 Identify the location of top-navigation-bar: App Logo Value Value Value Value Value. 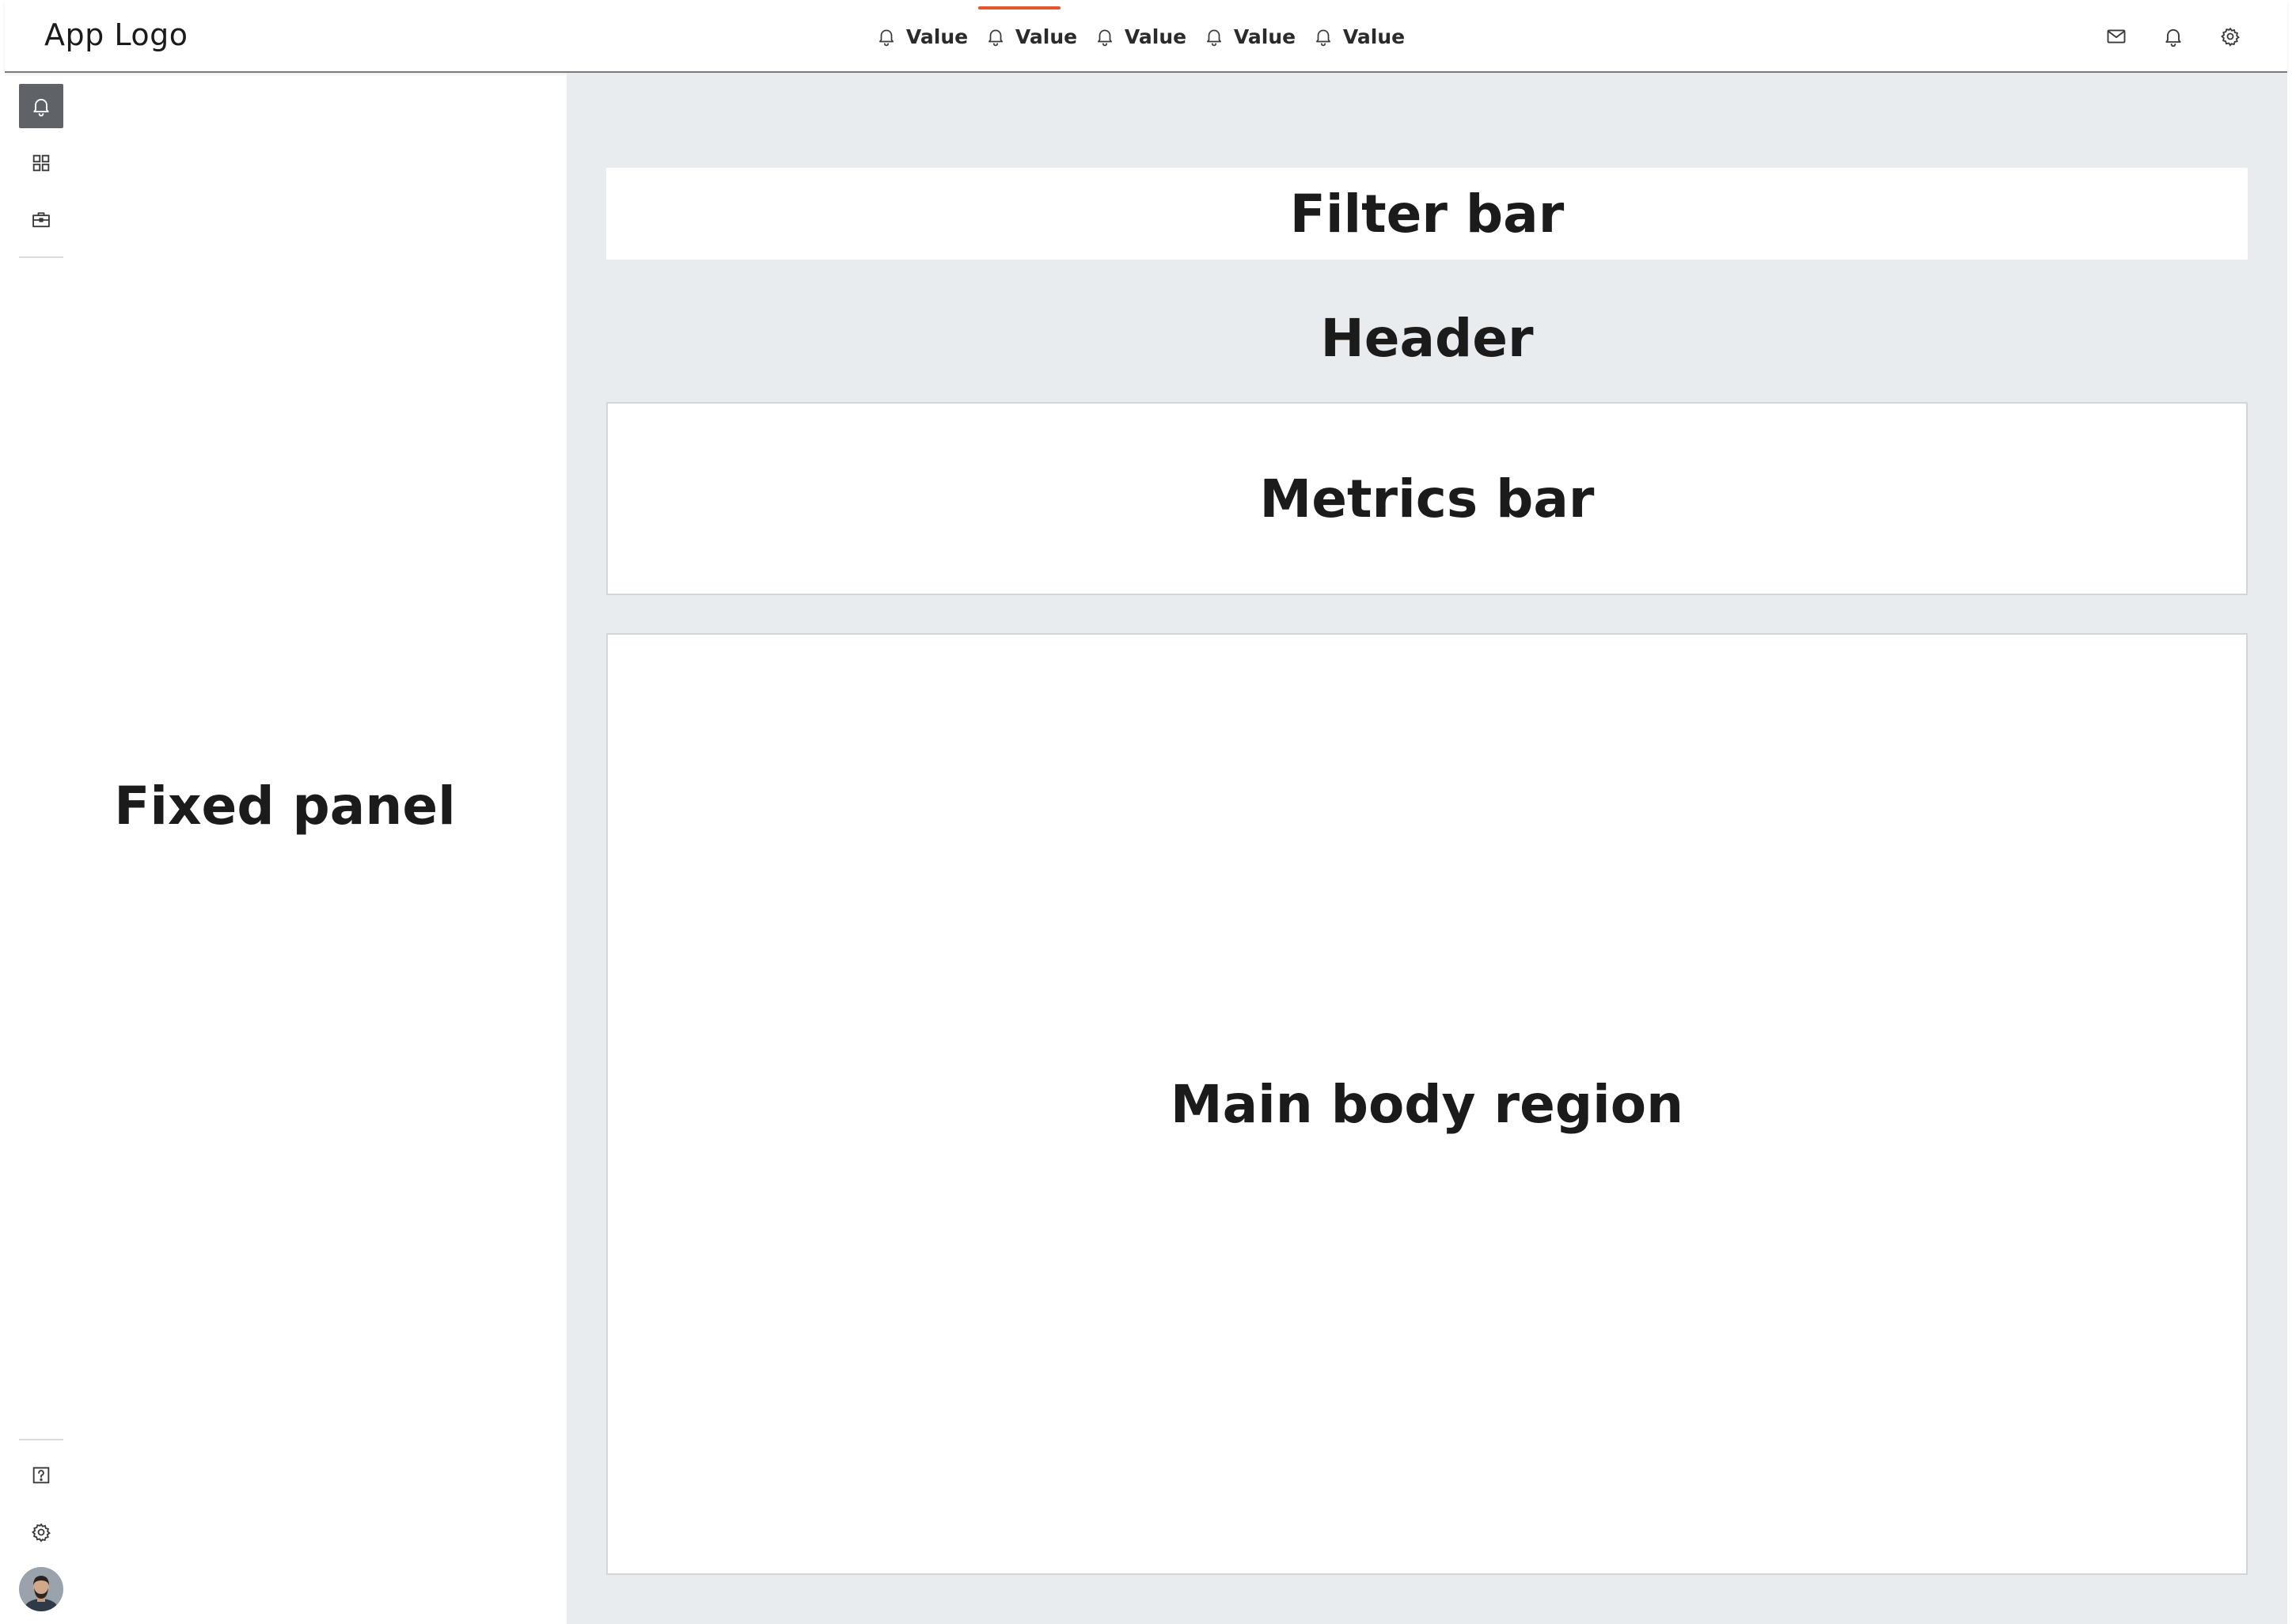
(1146, 36).